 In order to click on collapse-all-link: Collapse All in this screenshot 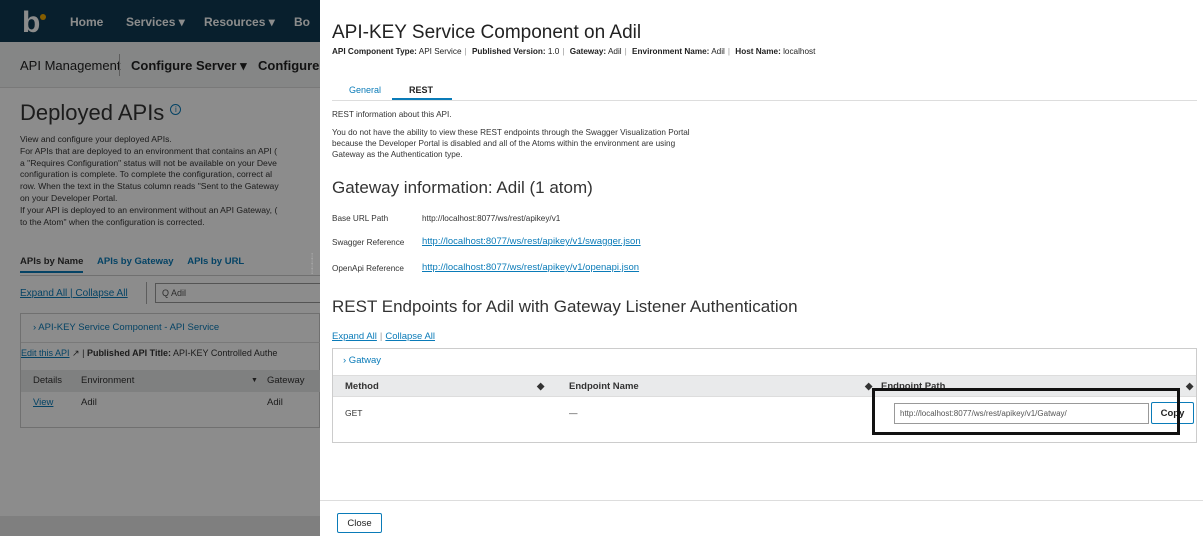, I will do `click(410, 336)`.